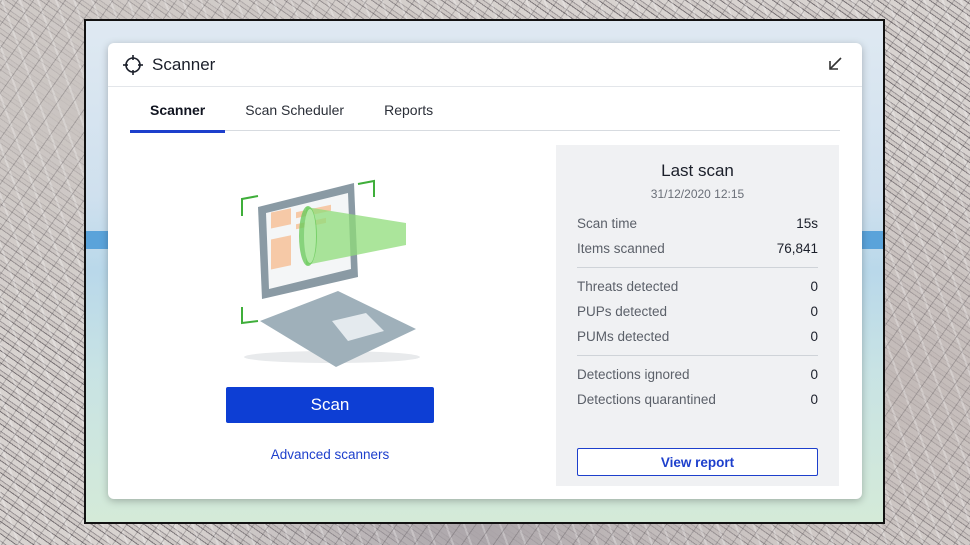  I want to click on stat-row-scan-time: Scan time 15s, so click(697, 223).